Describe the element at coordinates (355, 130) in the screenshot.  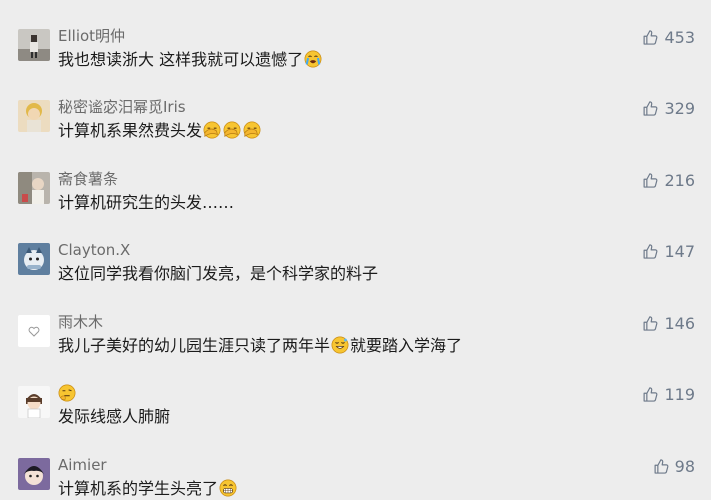
I see `comment-item: 秘密谧宓汨幂觅Iris 计算机系果然费头发 329` at that location.